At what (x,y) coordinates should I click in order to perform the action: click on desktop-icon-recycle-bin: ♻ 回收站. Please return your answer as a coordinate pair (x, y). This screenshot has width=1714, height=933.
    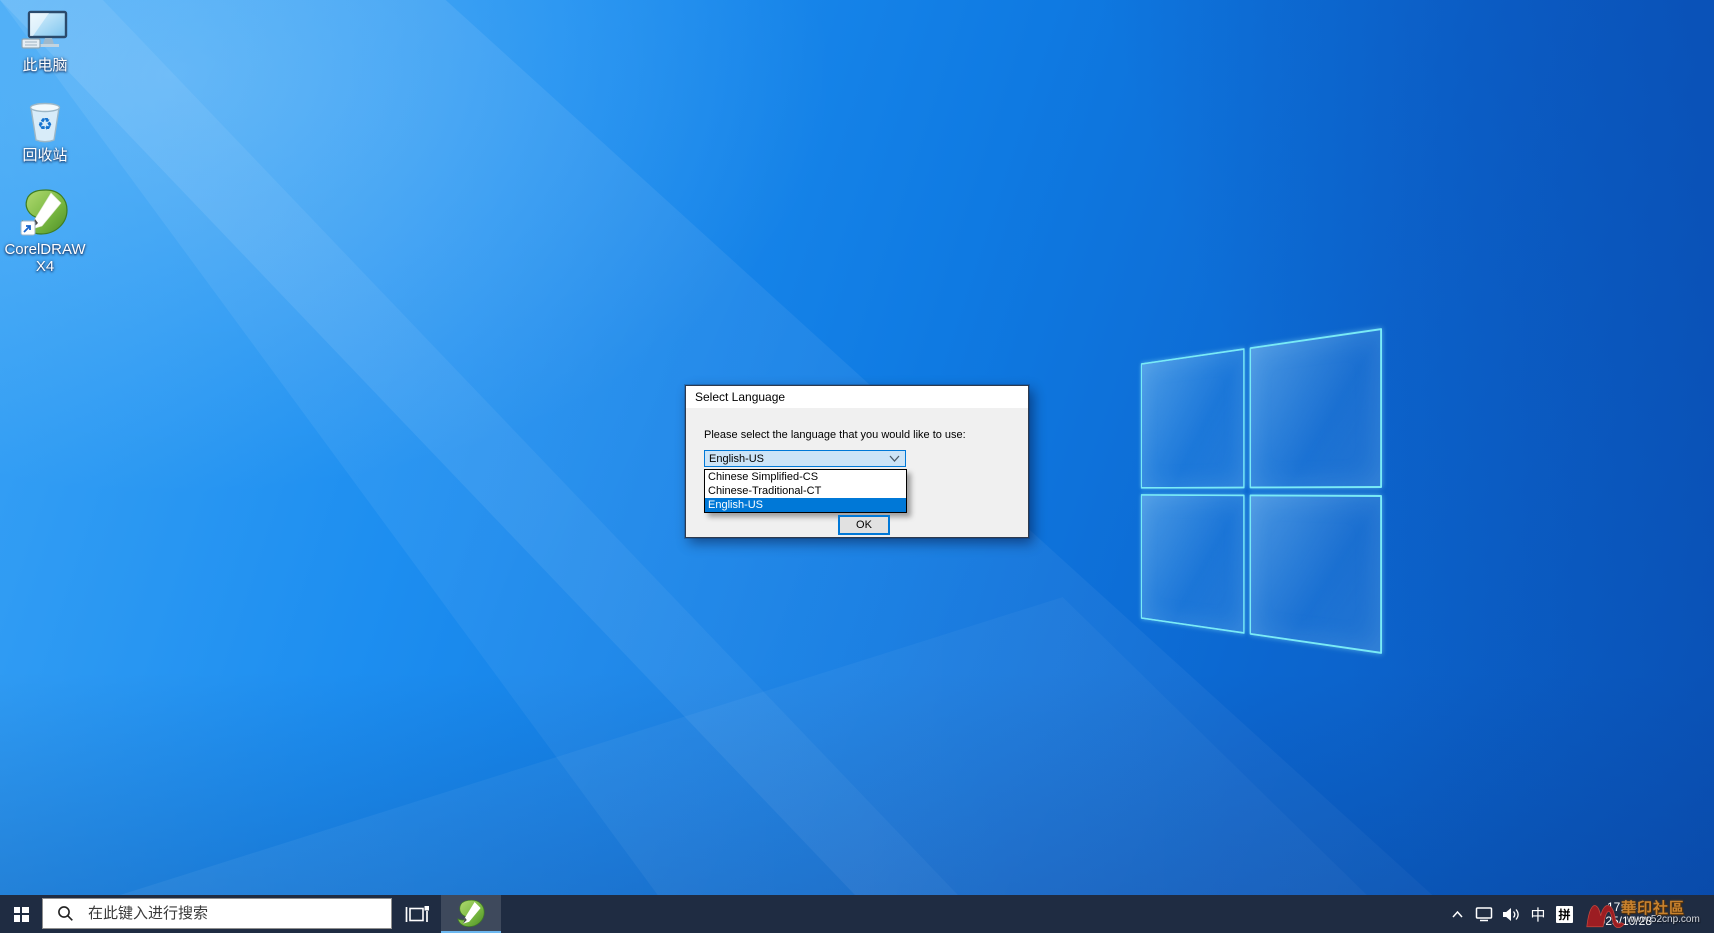
    Looking at the image, I should click on (45, 130).